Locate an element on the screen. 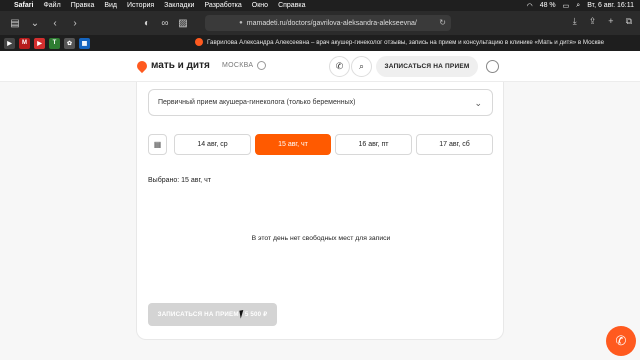 This screenshot has height=360, width=640. day-option: 16 авг, пт is located at coordinates (373, 144).